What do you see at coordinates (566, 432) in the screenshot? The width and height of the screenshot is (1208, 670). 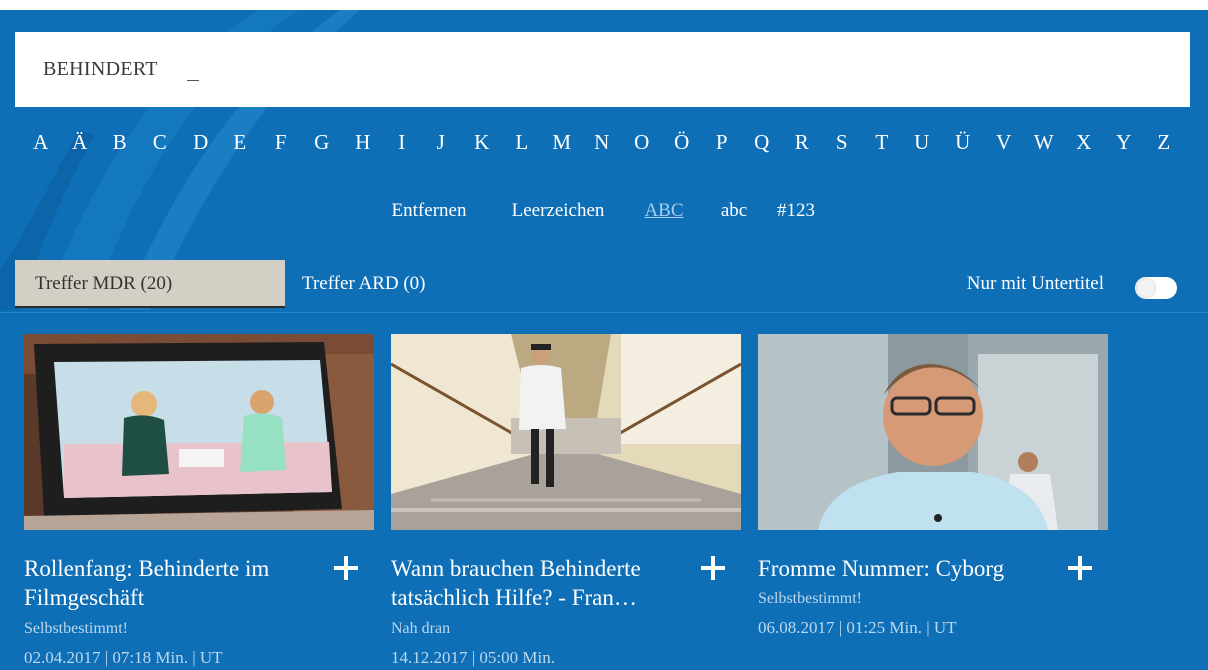 I see `video-thumbnail-stairs` at bounding box center [566, 432].